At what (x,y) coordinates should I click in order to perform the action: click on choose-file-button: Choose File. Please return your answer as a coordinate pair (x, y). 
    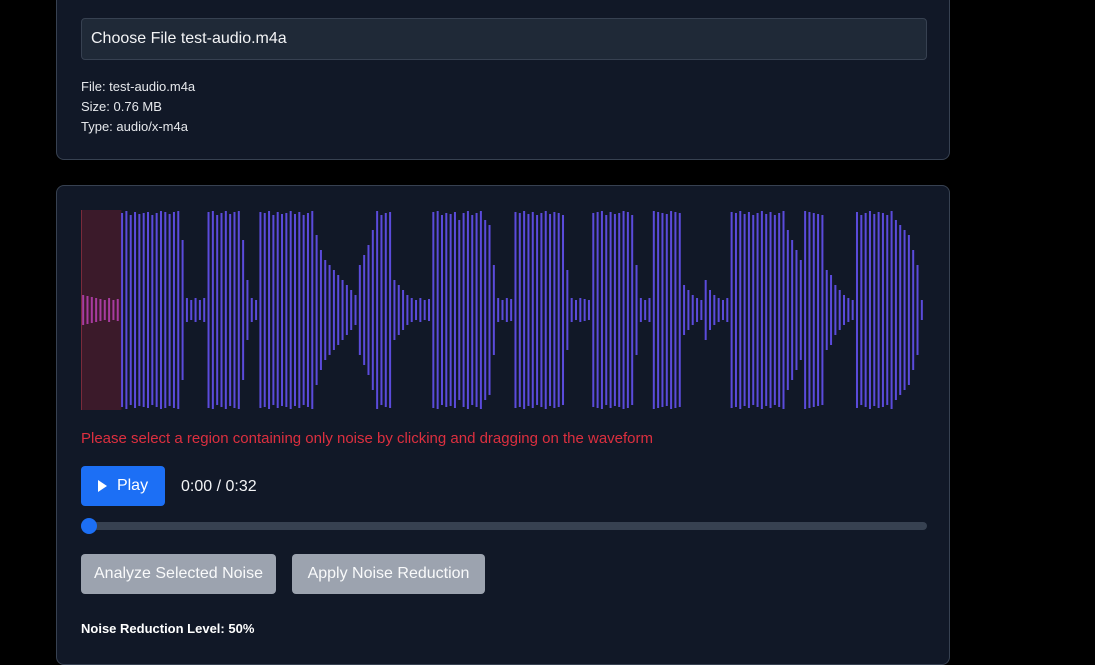
    Looking at the image, I should click on (133, 38).